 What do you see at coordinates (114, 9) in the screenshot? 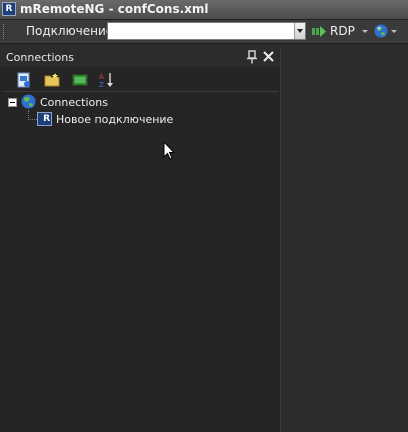
I see `window-title: mRemoteNG - confCons.xml` at bounding box center [114, 9].